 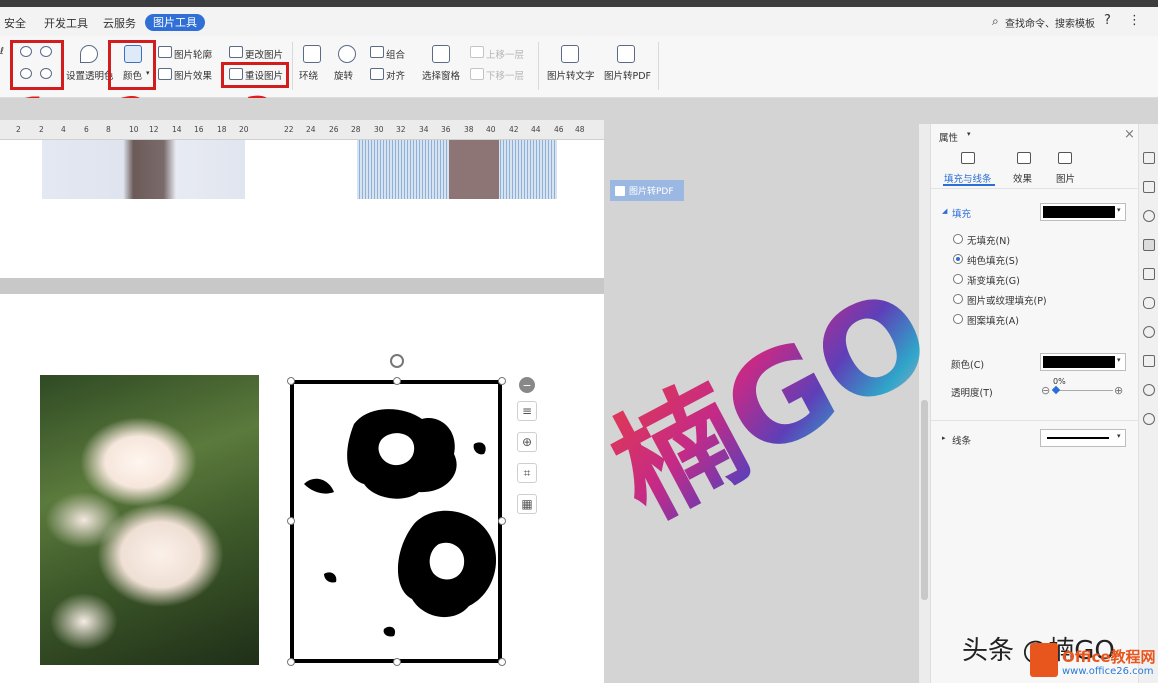 I want to click on cursor-icon, so click(x=1149, y=187).